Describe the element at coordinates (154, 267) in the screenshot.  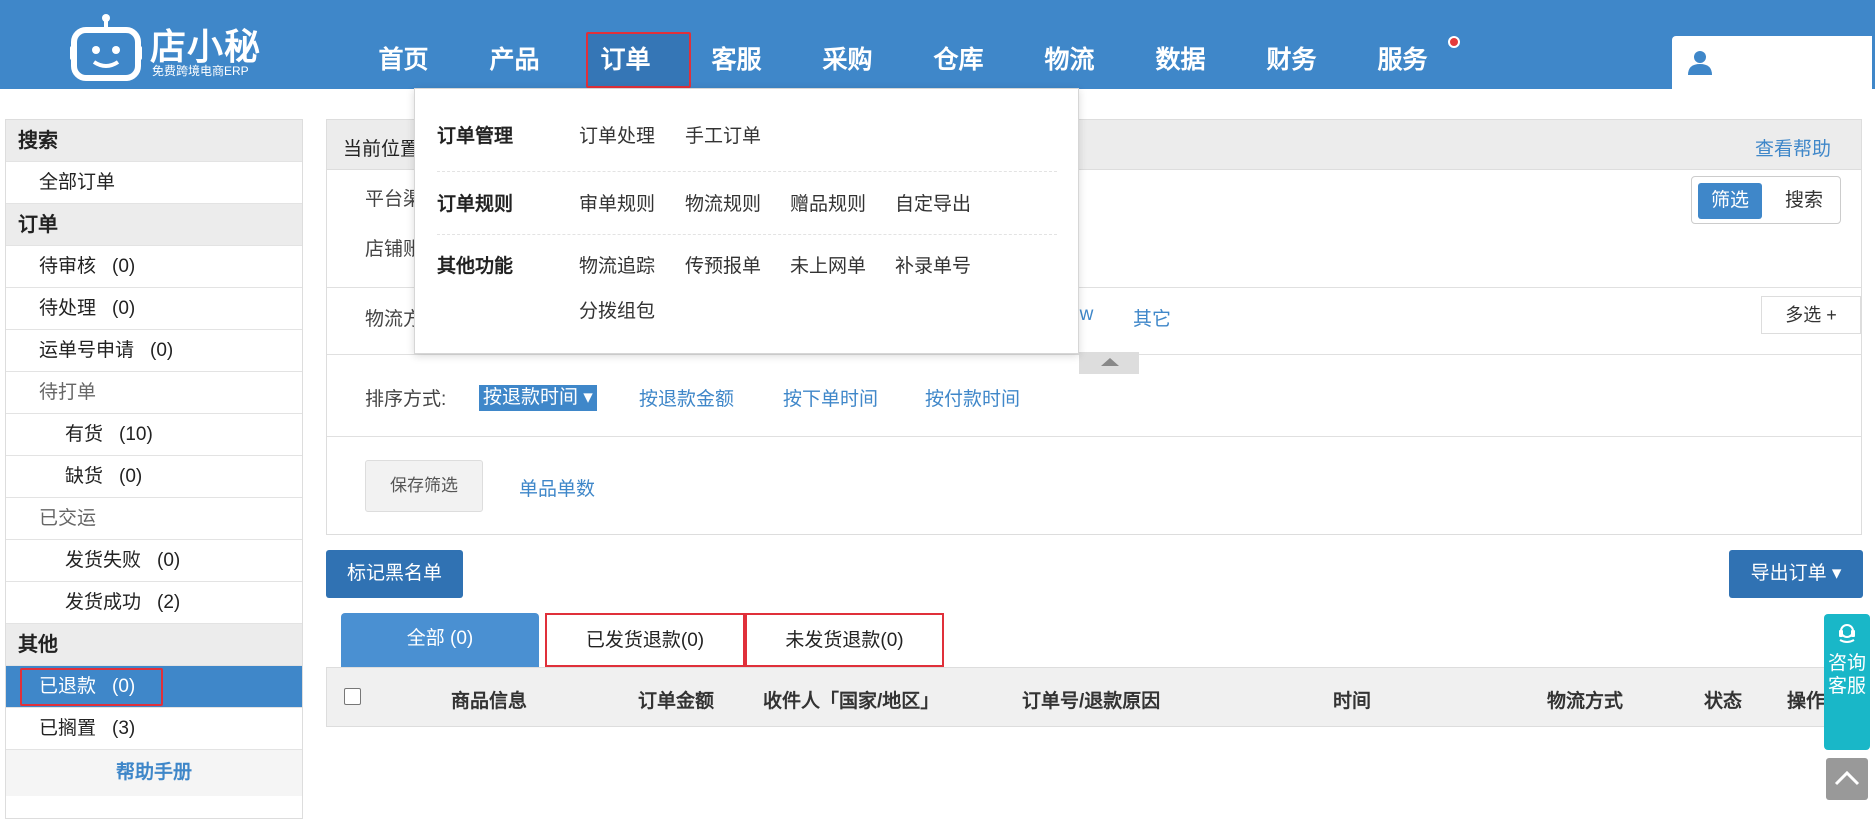
I see `sidebar-item-pending-review: 待审核 (0)` at that location.